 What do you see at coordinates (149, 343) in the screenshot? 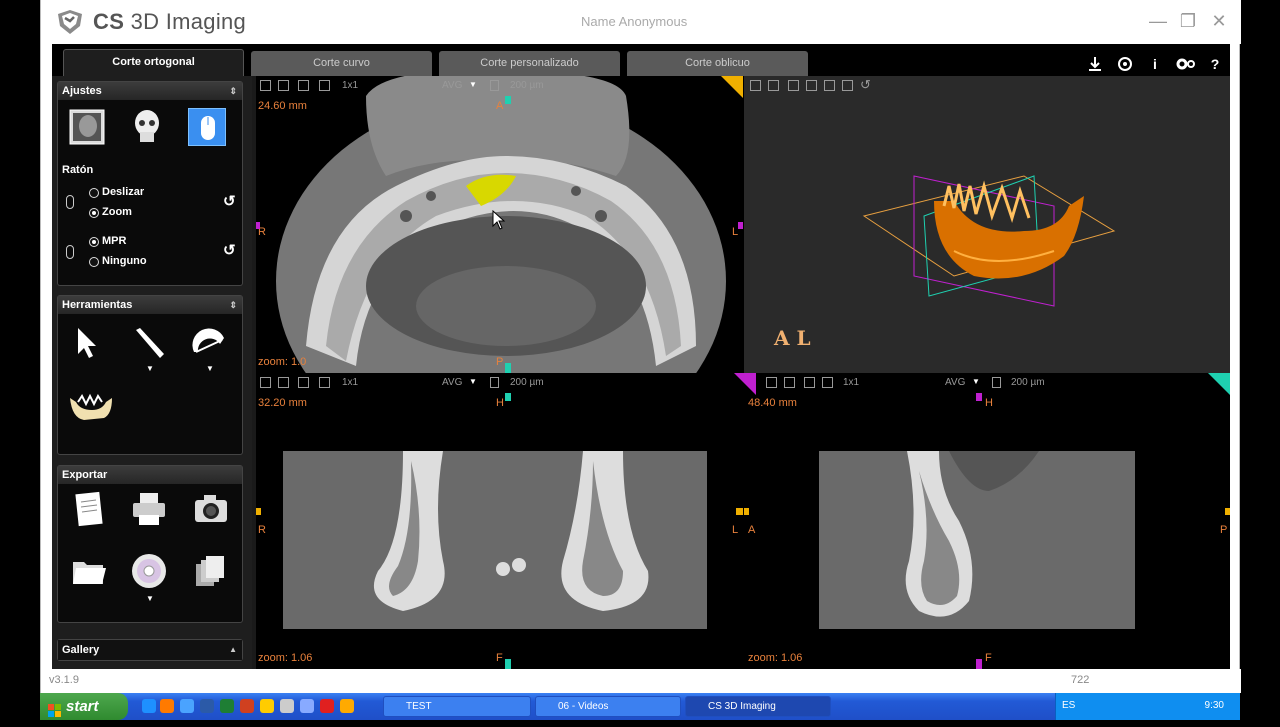
I see `ruler-icon` at bounding box center [149, 343].